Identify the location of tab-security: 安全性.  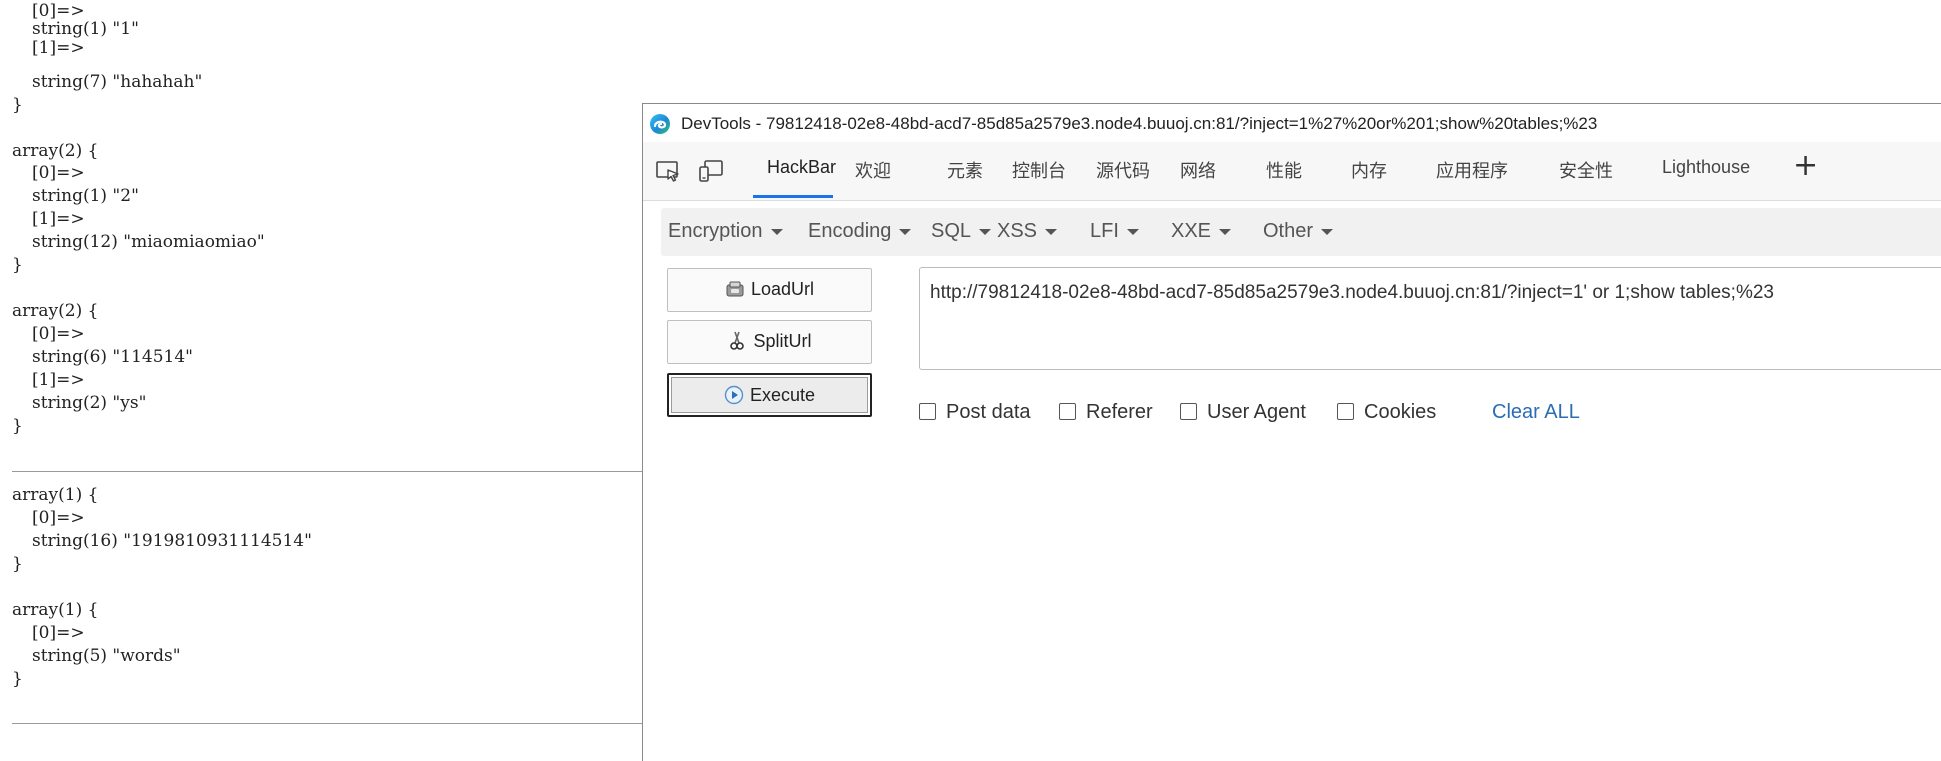
(1586, 170).